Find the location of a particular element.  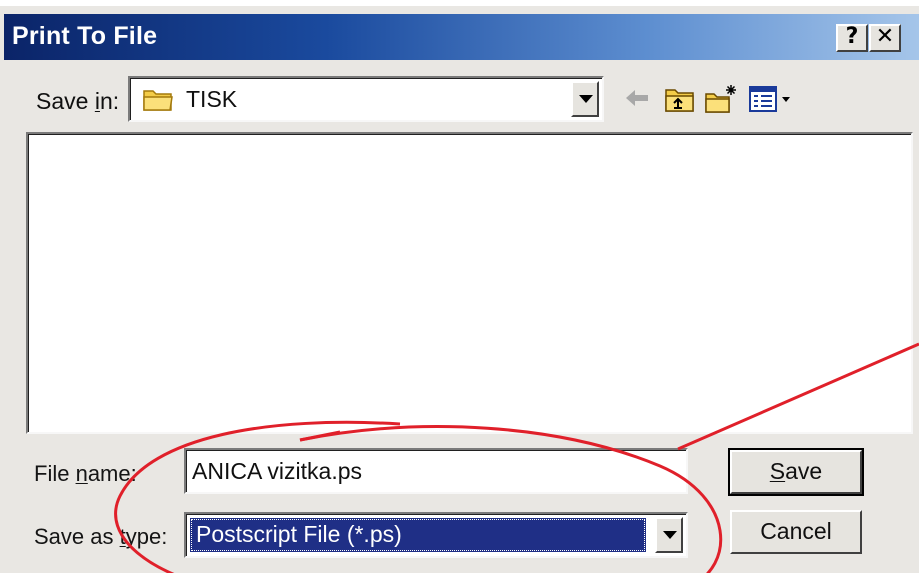

window-title: Print To File is located at coordinates (85, 36).